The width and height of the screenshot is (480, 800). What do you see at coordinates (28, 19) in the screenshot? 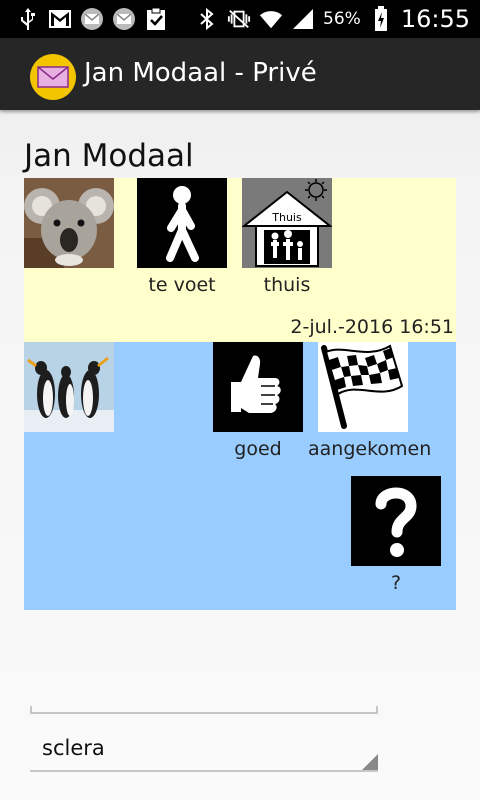
I see `usb-icon` at bounding box center [28, 19].